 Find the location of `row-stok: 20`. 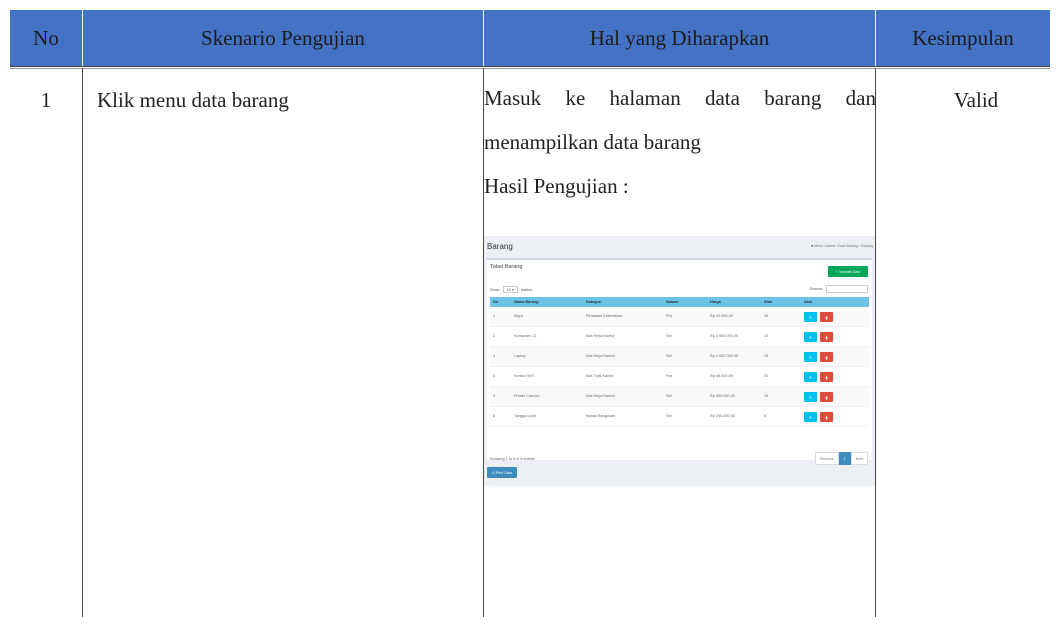

row-stok: 20 is located at coordinates (766, 376).